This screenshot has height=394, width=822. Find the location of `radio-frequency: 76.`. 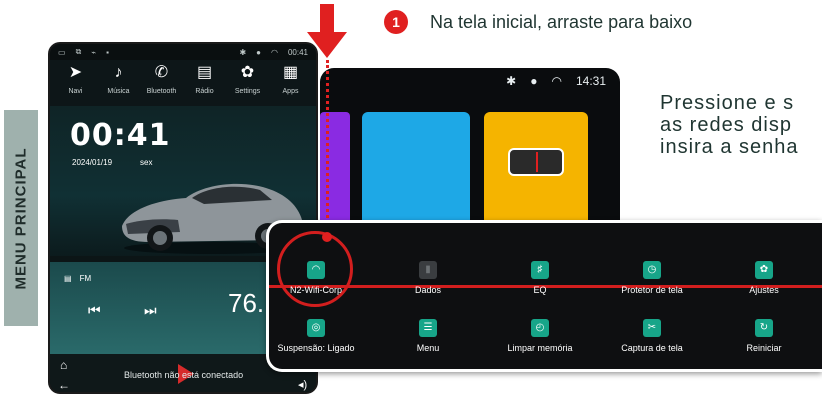

radio-frequency: 76. is located at coordinates (246, 303).